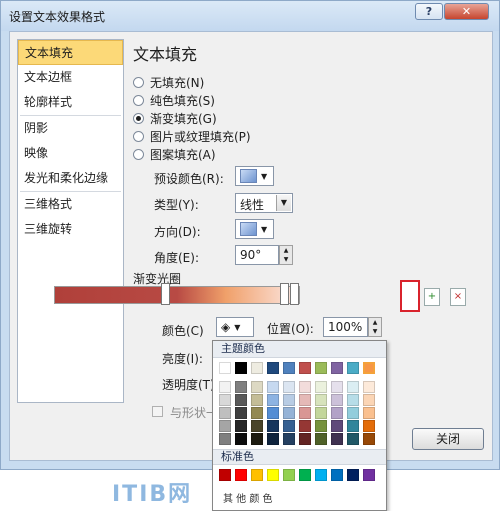 The height and width of the screenshot is (511, 500). Describe the element at coordinates (410, 296) in the screenshot. I see `gradient-stop-selected` at that location.